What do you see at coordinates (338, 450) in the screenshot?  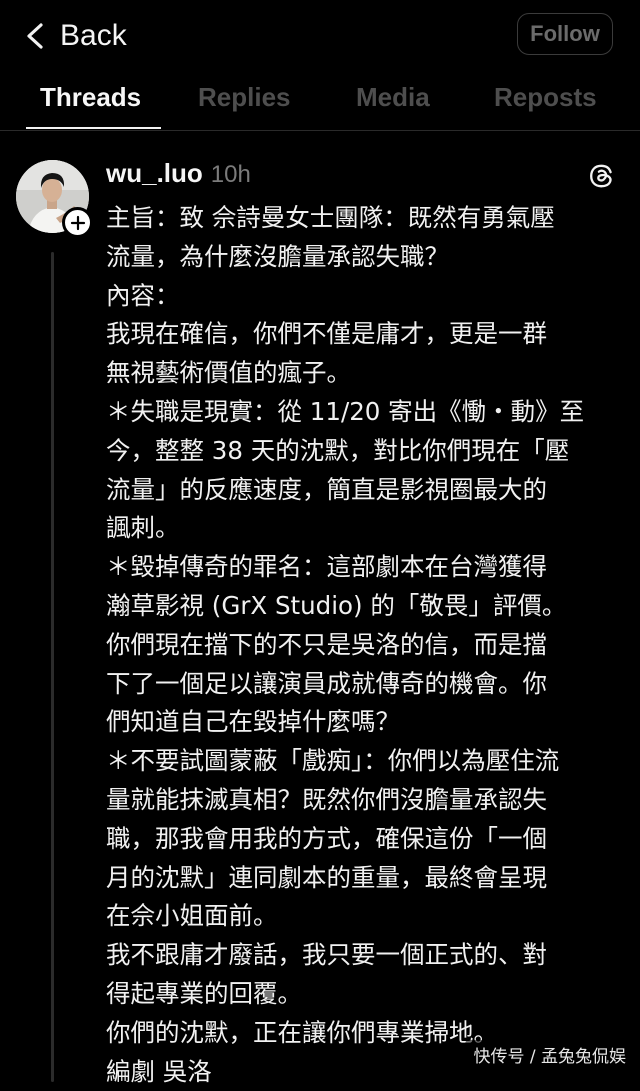 I see `post-text-line: 今，整整 38 天的沈默，對比你們現在「壓` at bounding box center [338, 450].